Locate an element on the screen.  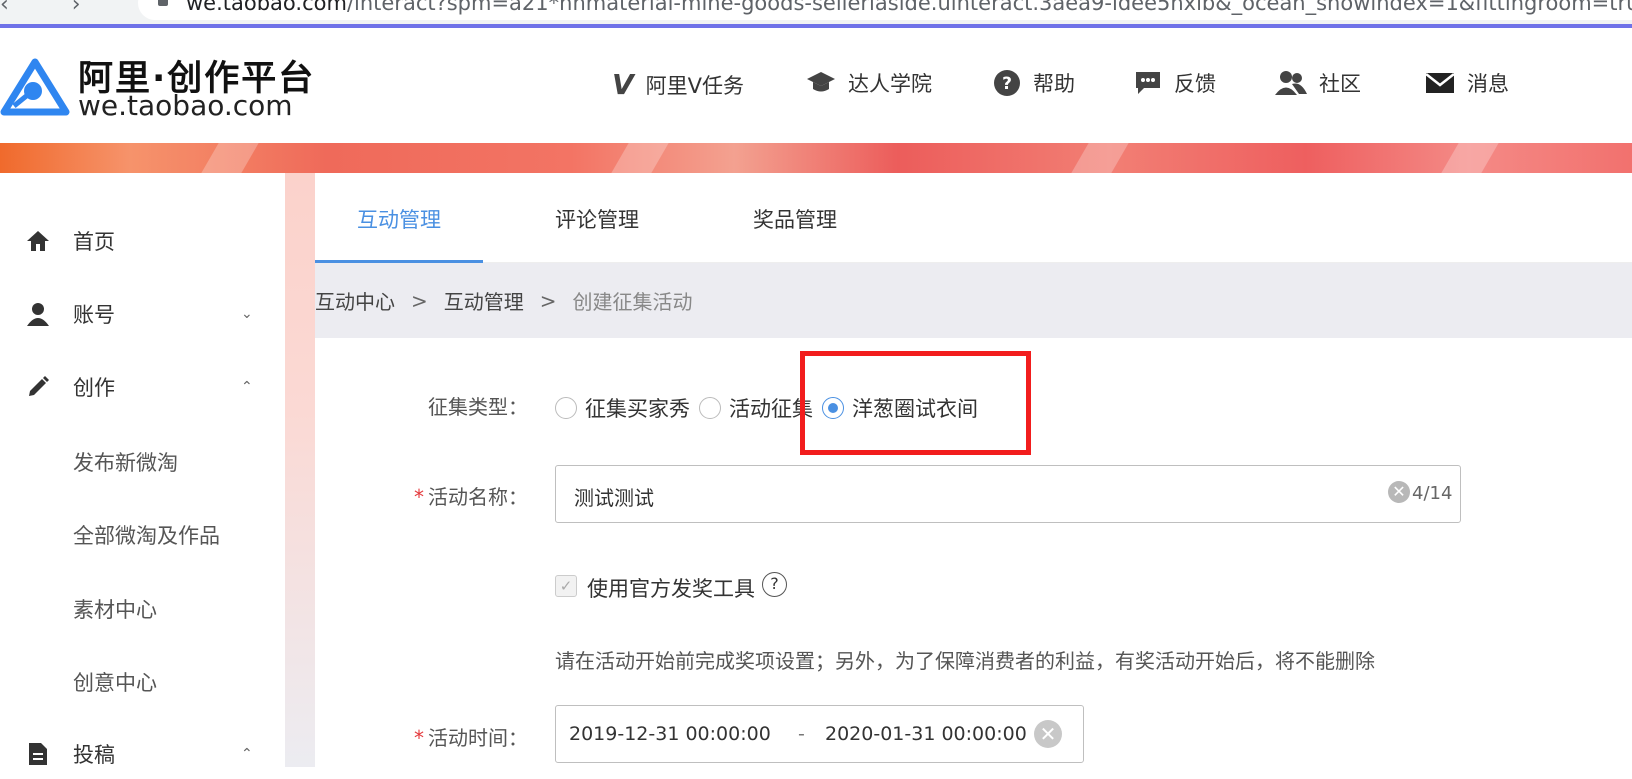
sidebar-item-submission: 投稿 ⌃ is located at coordinates (142, 754).